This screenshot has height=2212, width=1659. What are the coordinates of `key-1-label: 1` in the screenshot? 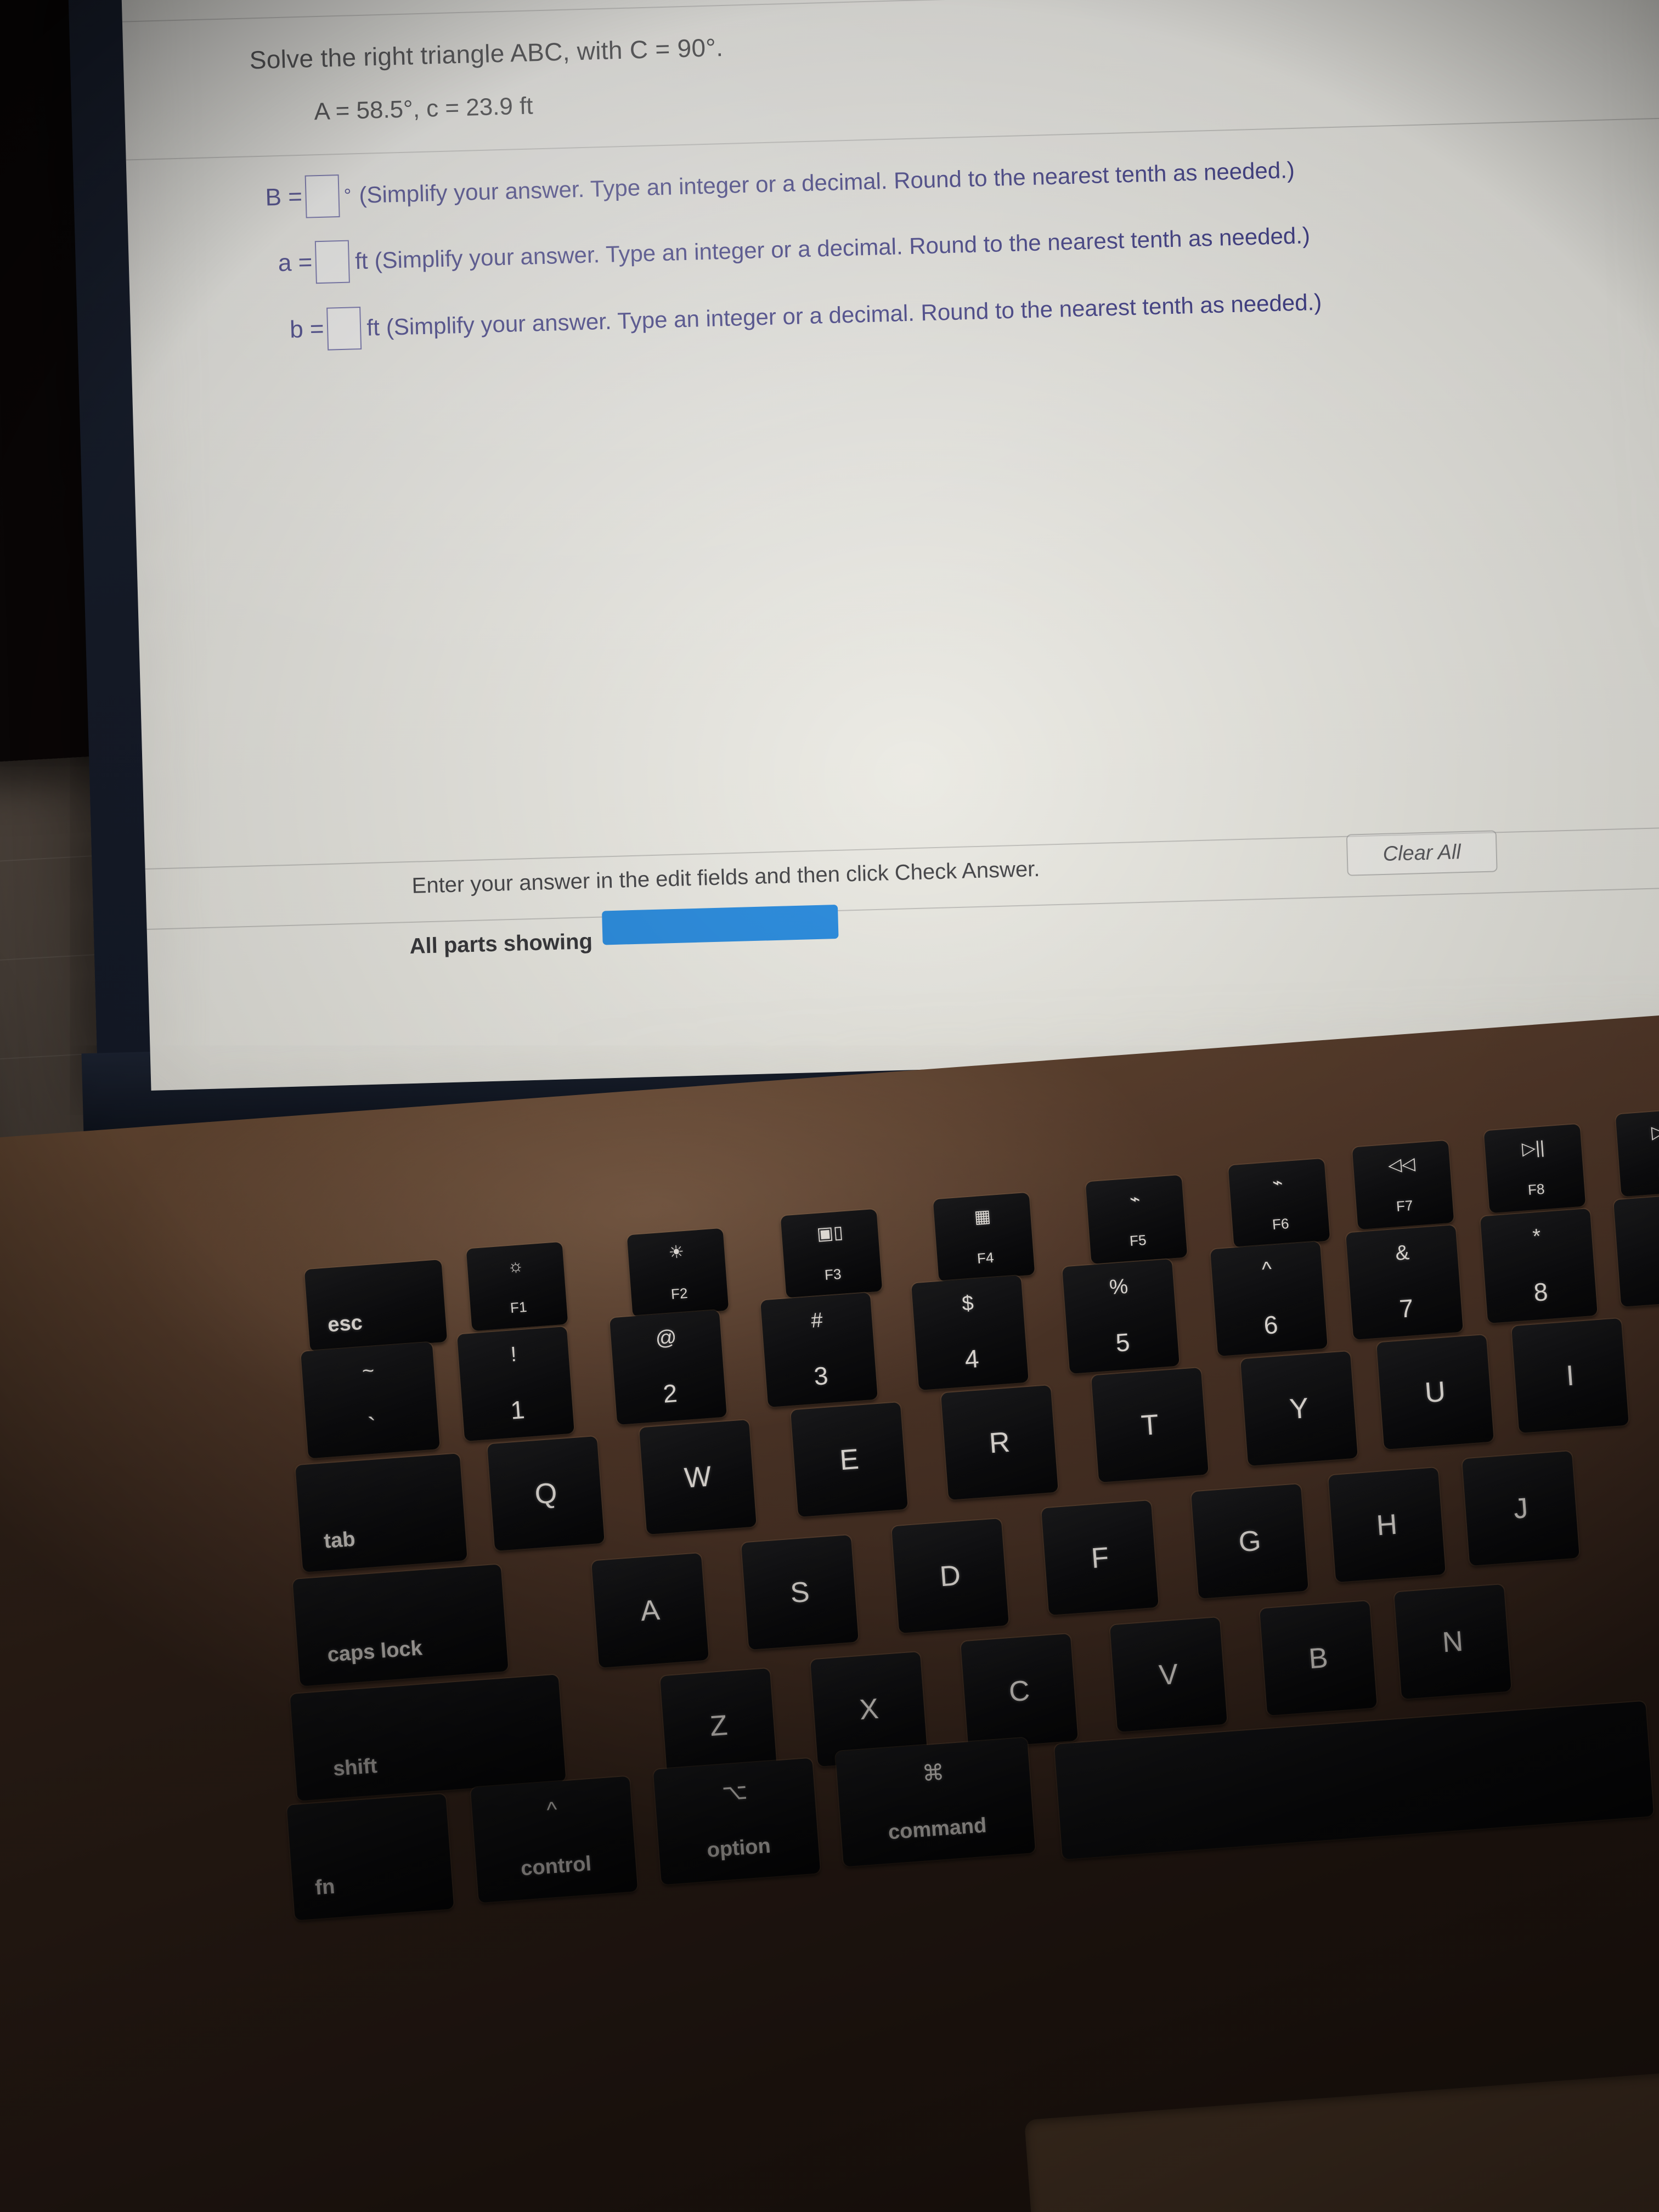 It's located at (517, 1410).